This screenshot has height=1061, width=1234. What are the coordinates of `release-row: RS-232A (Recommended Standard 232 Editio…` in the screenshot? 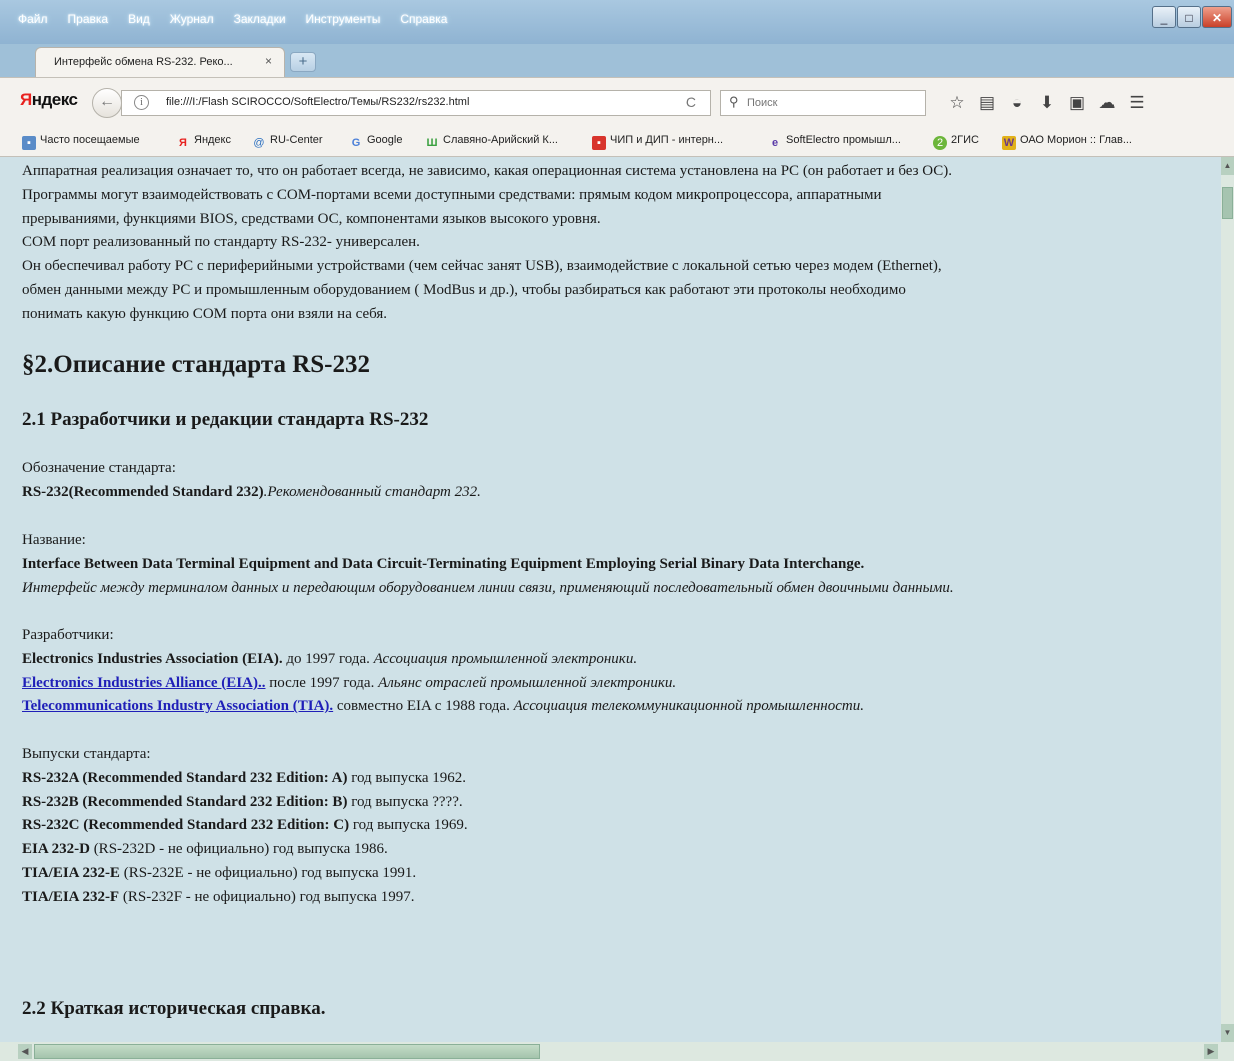 It's located at (245, 779).